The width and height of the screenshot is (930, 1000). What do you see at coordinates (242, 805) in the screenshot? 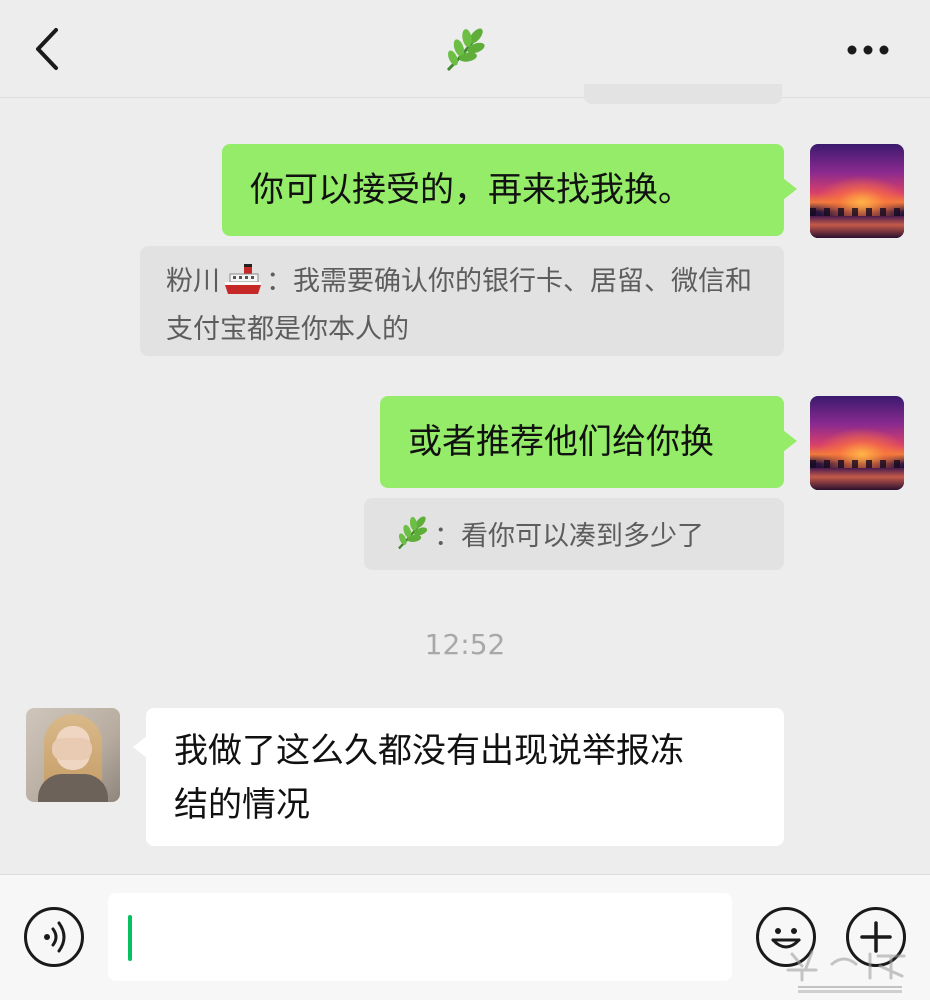
I see `message-text-line: 结的情况` at bounding box center [242, 805].